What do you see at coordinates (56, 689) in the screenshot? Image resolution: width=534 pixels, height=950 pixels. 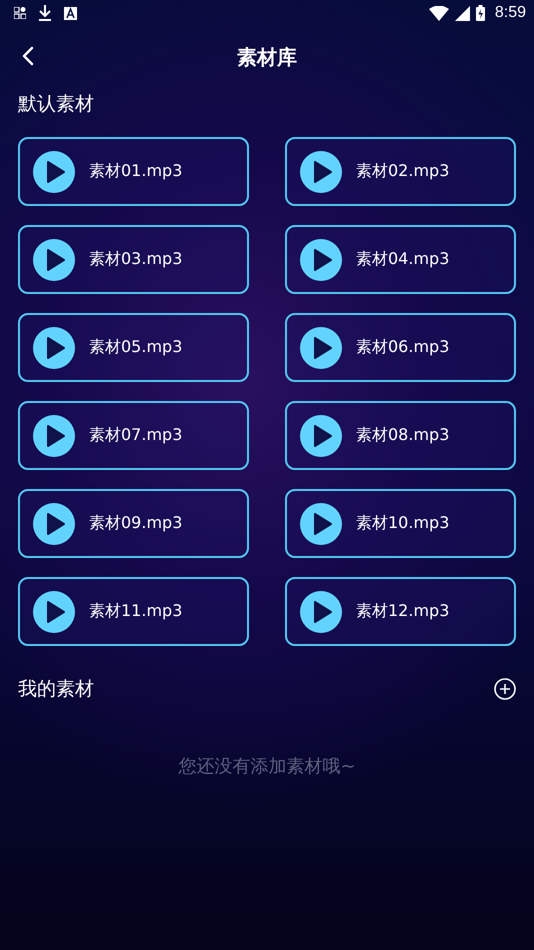 I see `section-title: 我的素材` at bounding box center [56, 689].